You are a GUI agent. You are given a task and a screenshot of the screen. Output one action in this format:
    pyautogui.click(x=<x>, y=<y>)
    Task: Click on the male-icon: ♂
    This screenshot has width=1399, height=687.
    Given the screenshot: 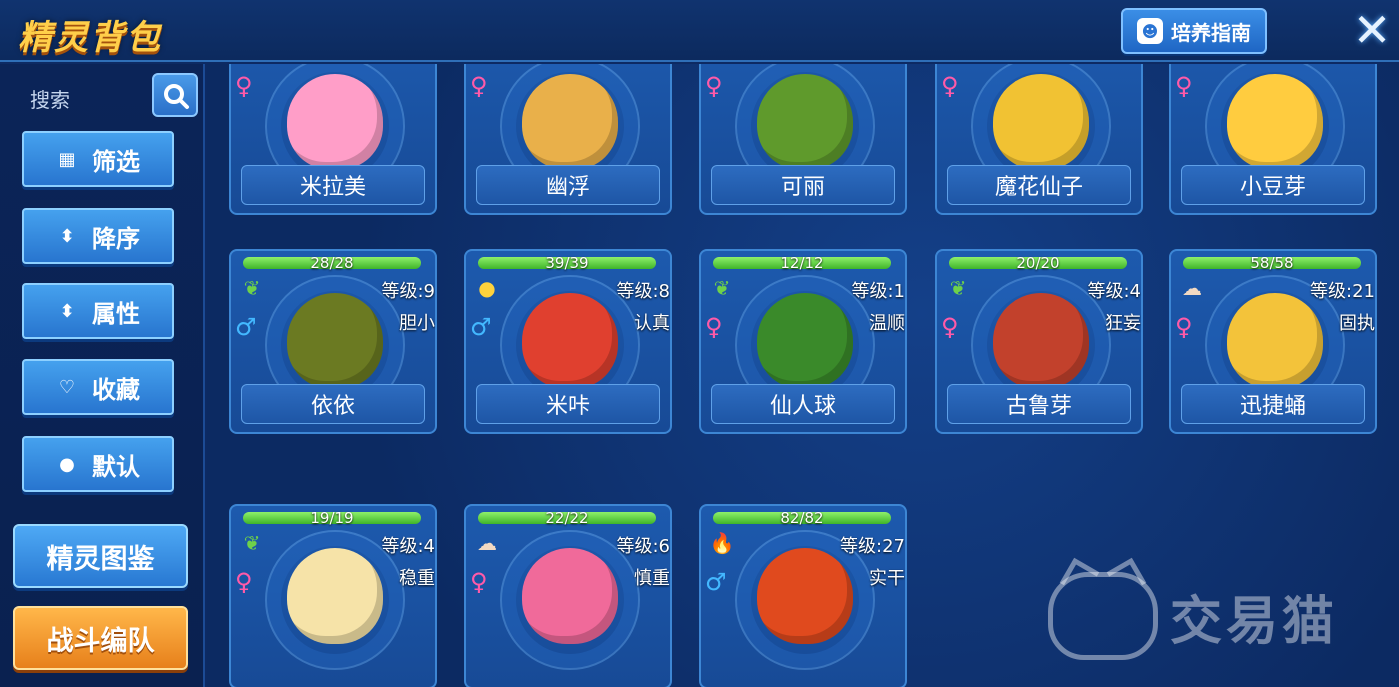 What is the action you would take?
    pyautogui.click(x=481, y=327)
    